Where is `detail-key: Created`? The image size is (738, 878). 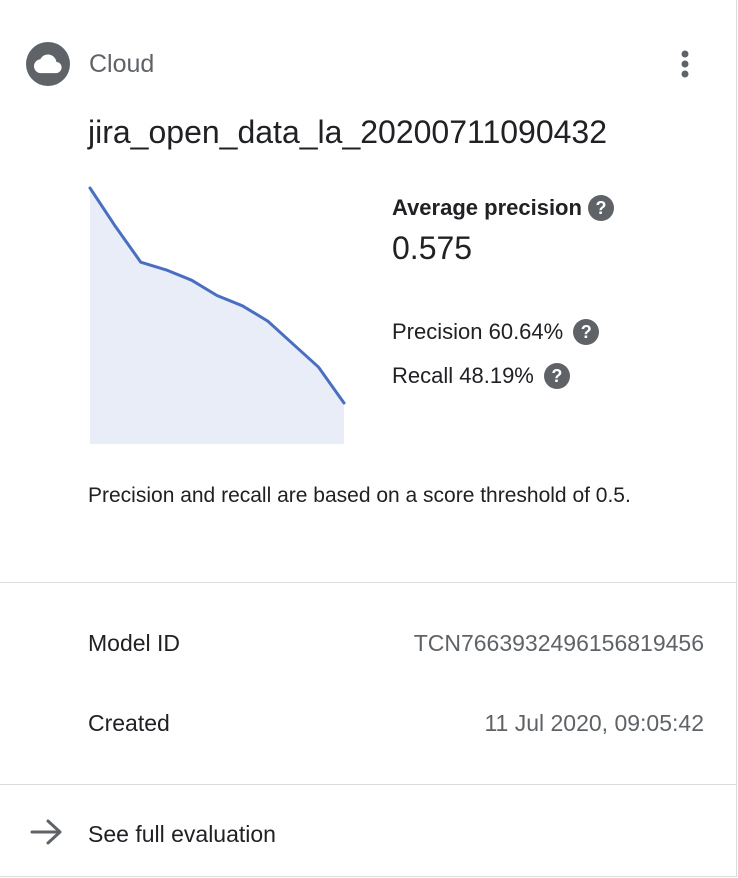 detail-key: Created is located at coordinates (129, 722).